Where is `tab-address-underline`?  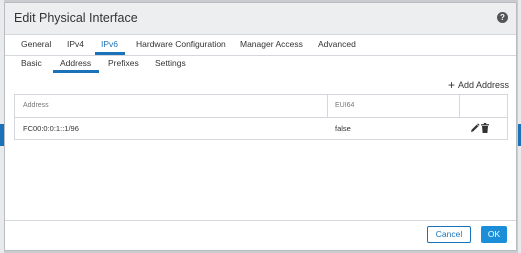 tab-address-underline is located at coordinates (76, 71).